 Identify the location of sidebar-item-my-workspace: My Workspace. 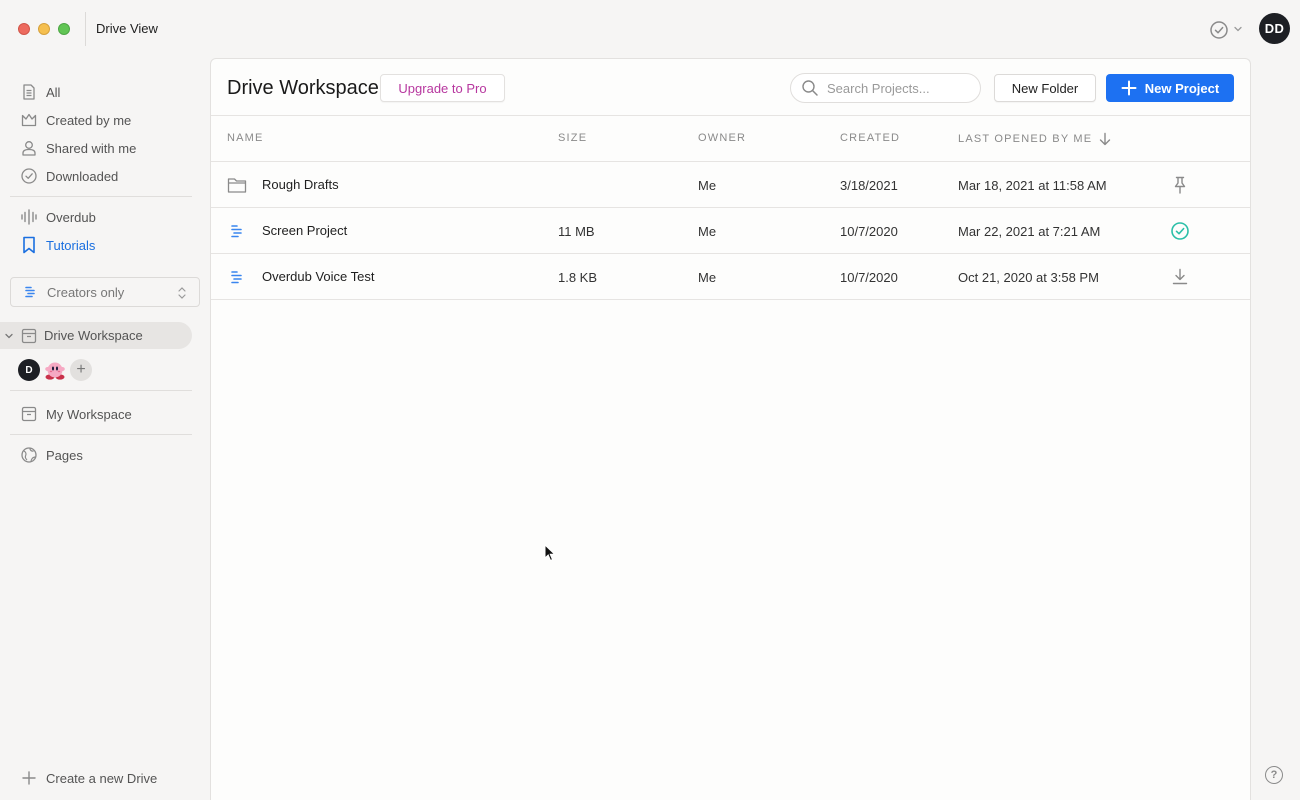
(76, 414).